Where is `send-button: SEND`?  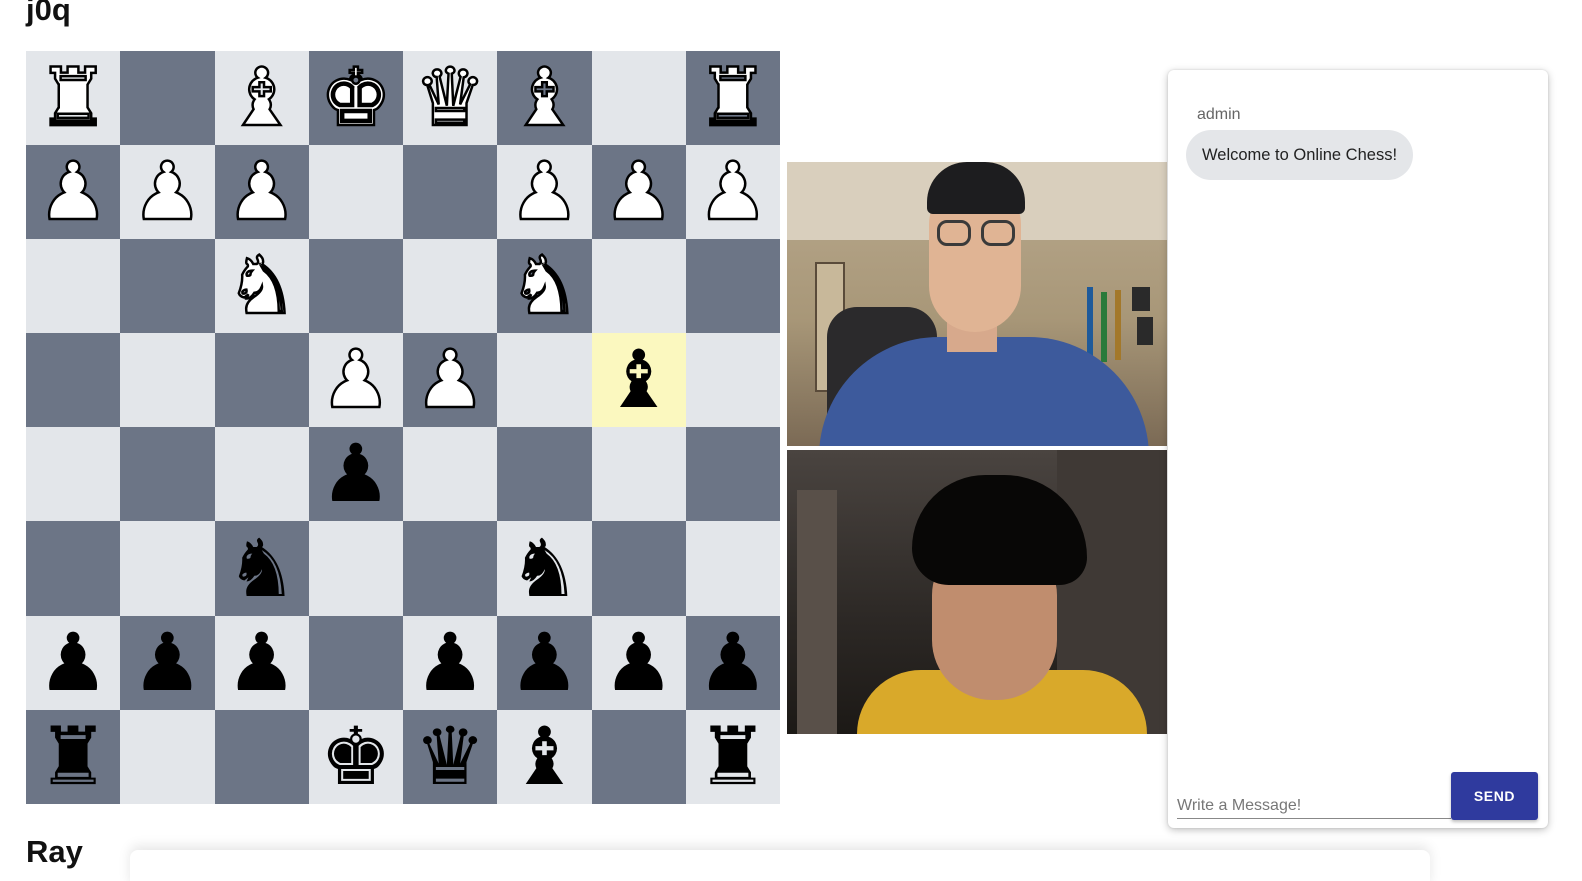
send-button: SEND is located at coordinates (1494, 796).